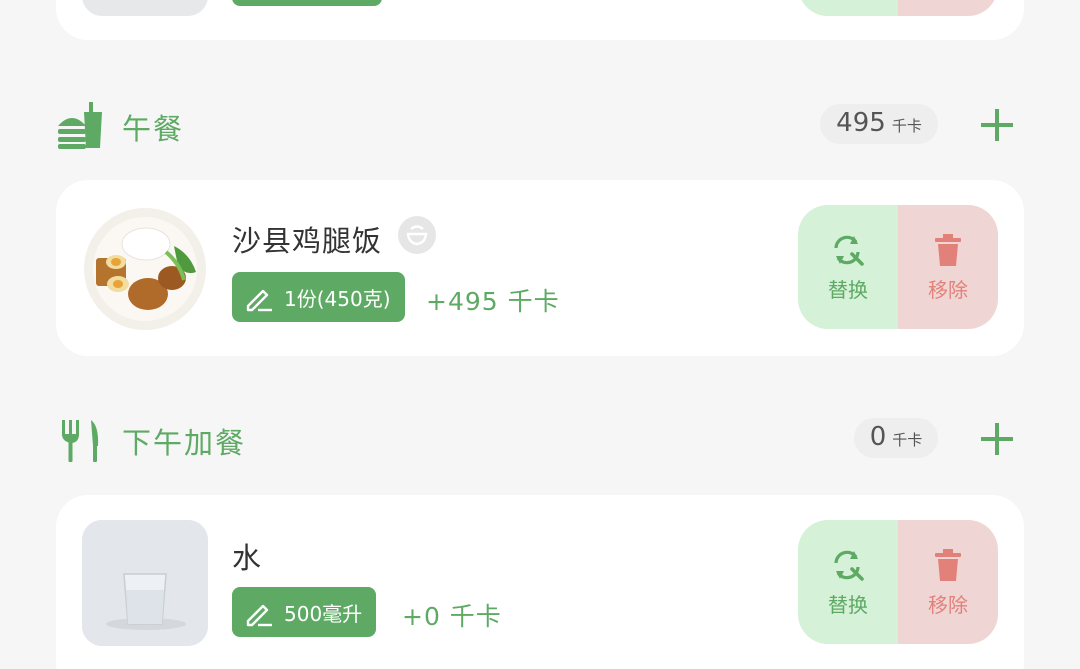 This screenshot has width=1080, height=669. What do you see at coordinates (861, 123) in the screenshot?
I see `lunch-kcal-value: 495` at bounding box center [861, 123].